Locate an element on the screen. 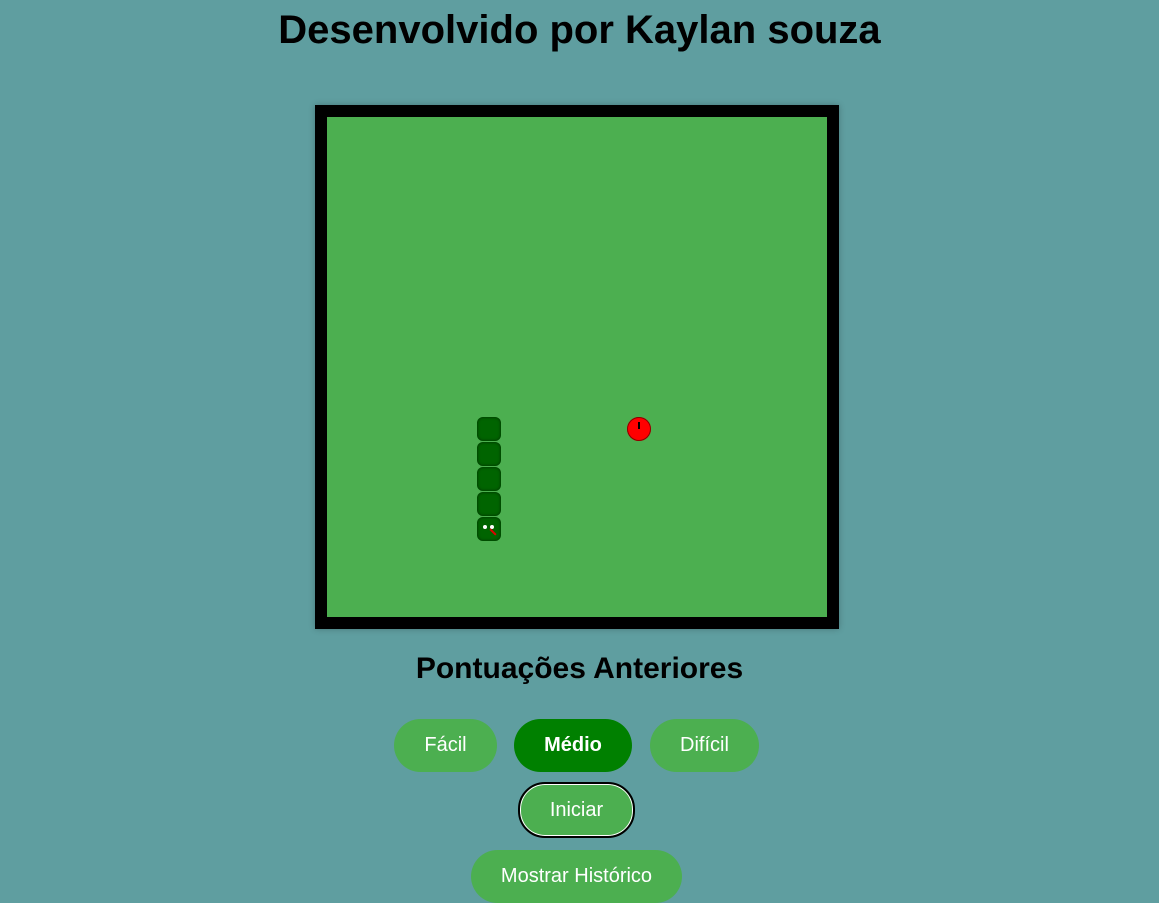 This screenshot has width=1159, height=903. difficulty-easy-button: Fácil is located at coordinates (445, 745).